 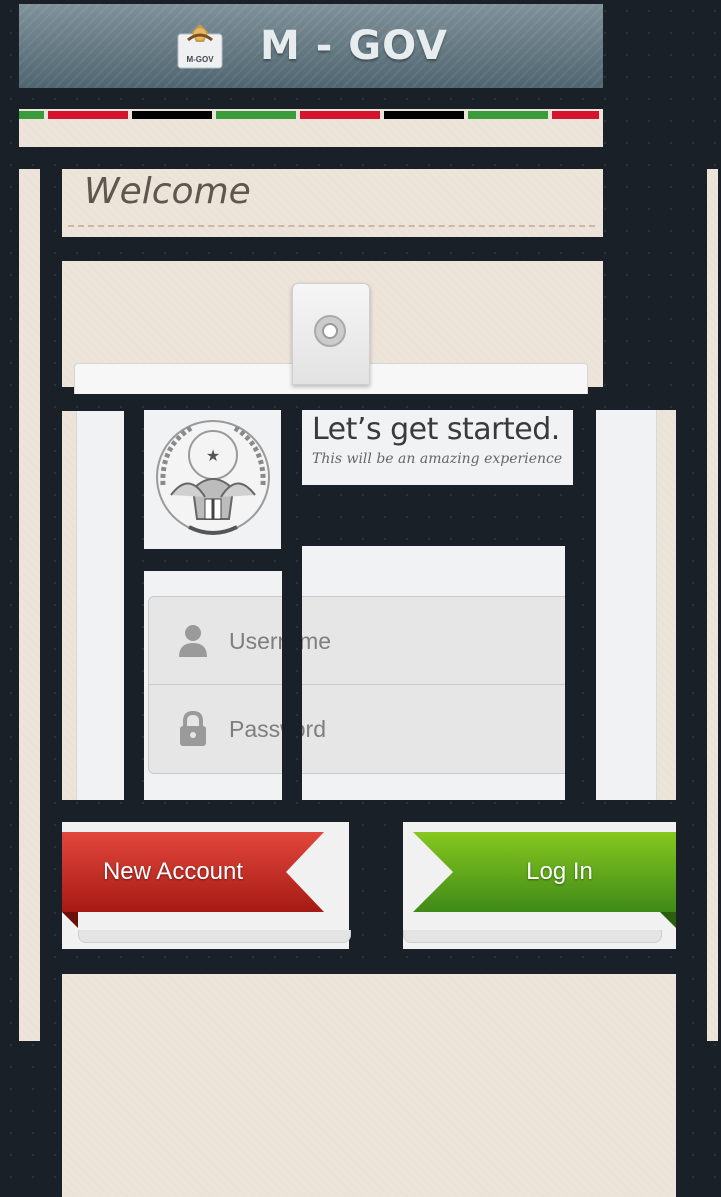 I want to click on welcome-section: Welcome, so click(x=332, y=203).